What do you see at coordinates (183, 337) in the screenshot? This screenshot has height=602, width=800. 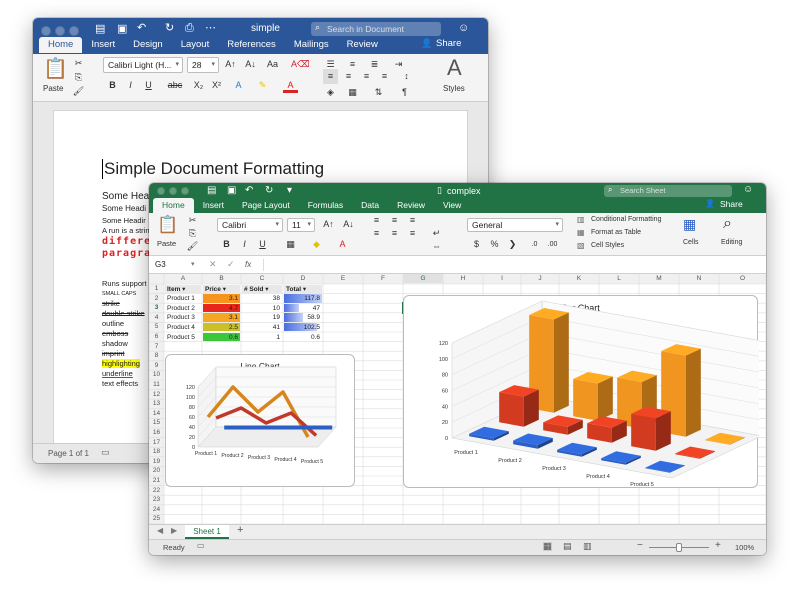 I see `table-item-cell: Product 5` at bounding box center [183, 337].